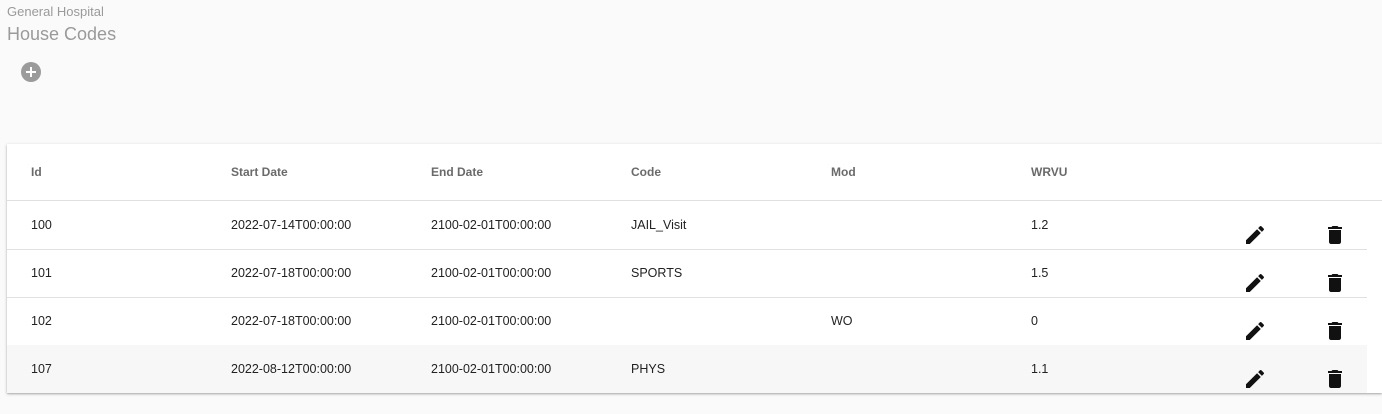  Describe the element at coordinates (62, 34) in the screenshot. I see `page-title: House Codes` at that location.